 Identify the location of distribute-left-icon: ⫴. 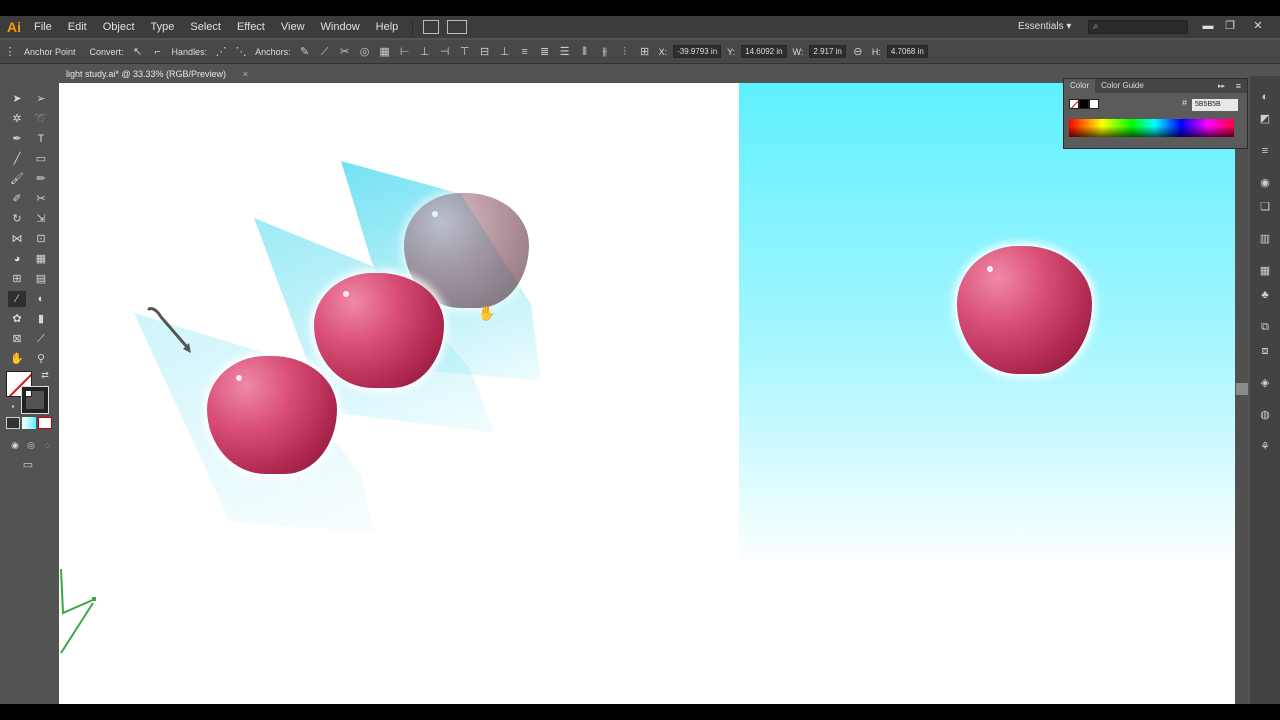
(585, 52).